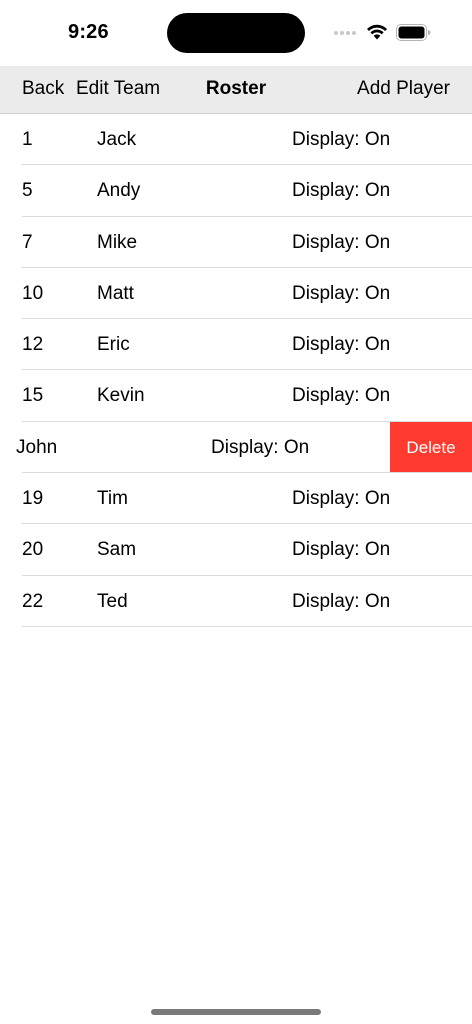 The height and width of the screenshot is (1024, 472). What do you see at coordinates (121, 396) in the screenshot?
I see `player-name: Kevin` at bounding box center [121, 396].